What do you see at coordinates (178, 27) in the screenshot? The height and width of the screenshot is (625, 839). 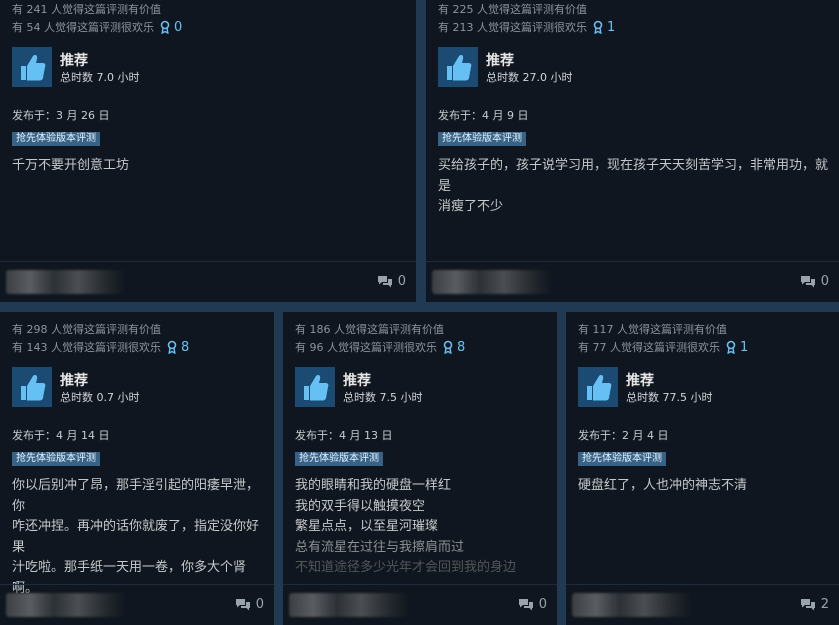 I see `award-count: 0` at bounding box center [178, 27].